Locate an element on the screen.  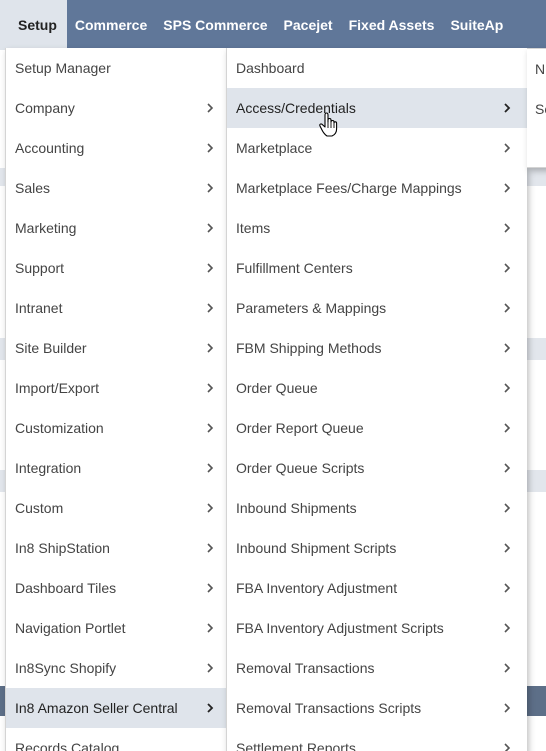
nav-tab-commerce: Commerce is located at coordinates (111, 25).